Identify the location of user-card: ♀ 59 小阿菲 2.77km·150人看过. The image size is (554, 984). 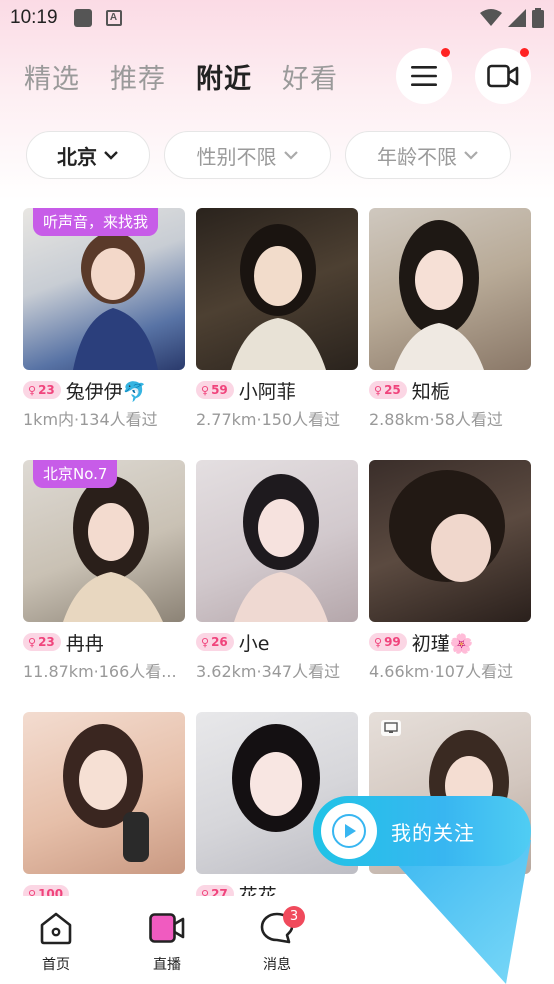
(277, 323).